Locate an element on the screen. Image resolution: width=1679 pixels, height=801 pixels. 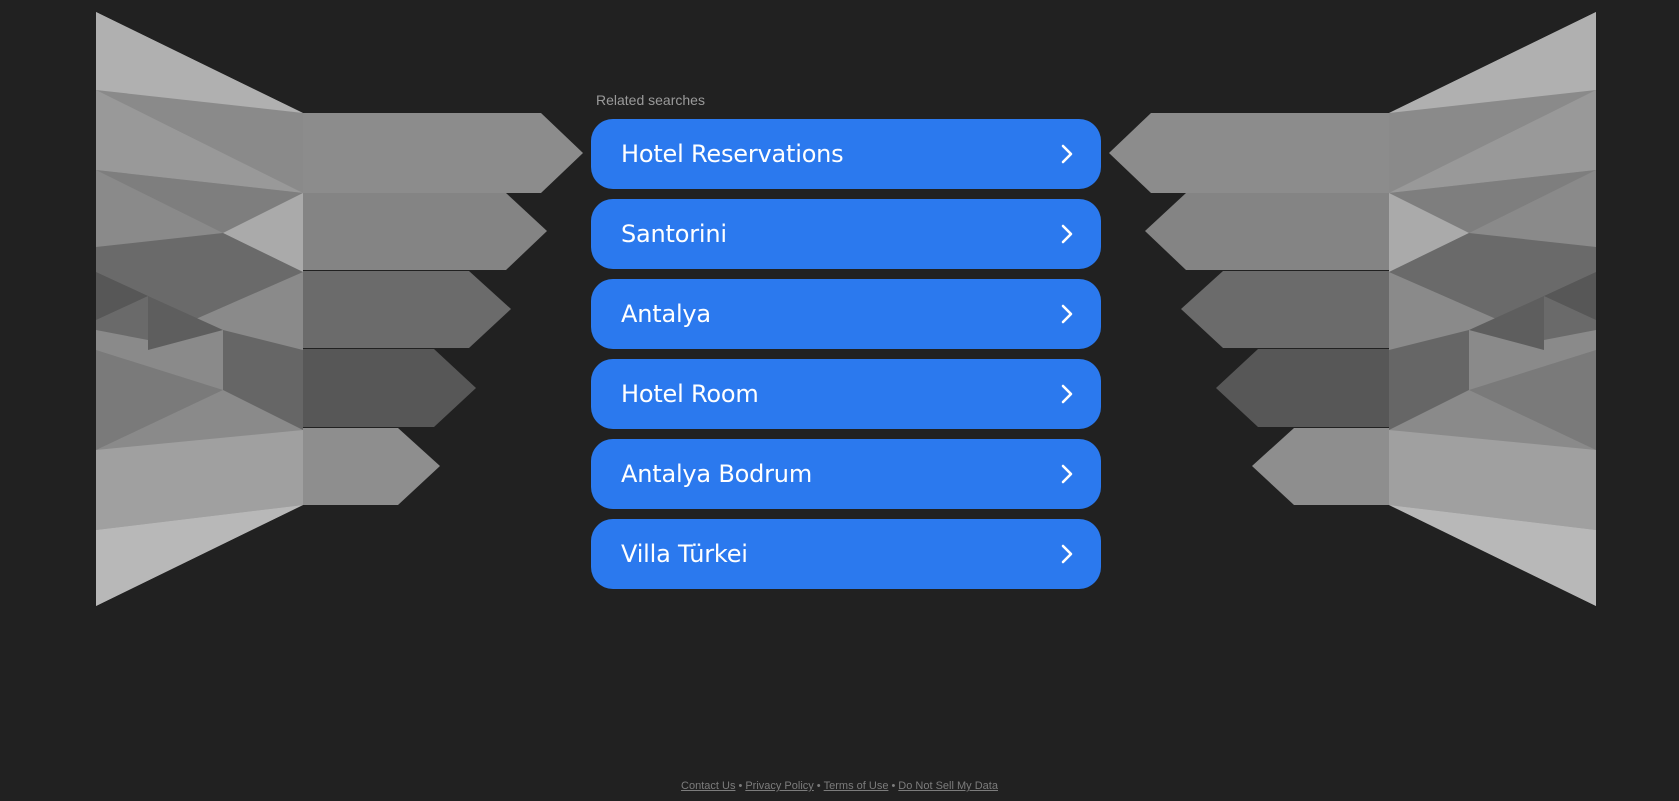
related-search-santorini: Santorini is located at coordinates (846, 234).